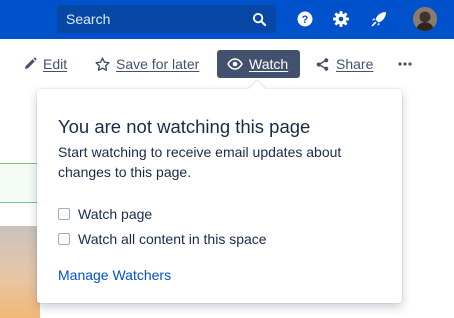 This screenshot has width=454, height=318. Describe the element at coordinates (158, 64) in the screenshot. I see `save-for-later-label: Save for later` at that location.